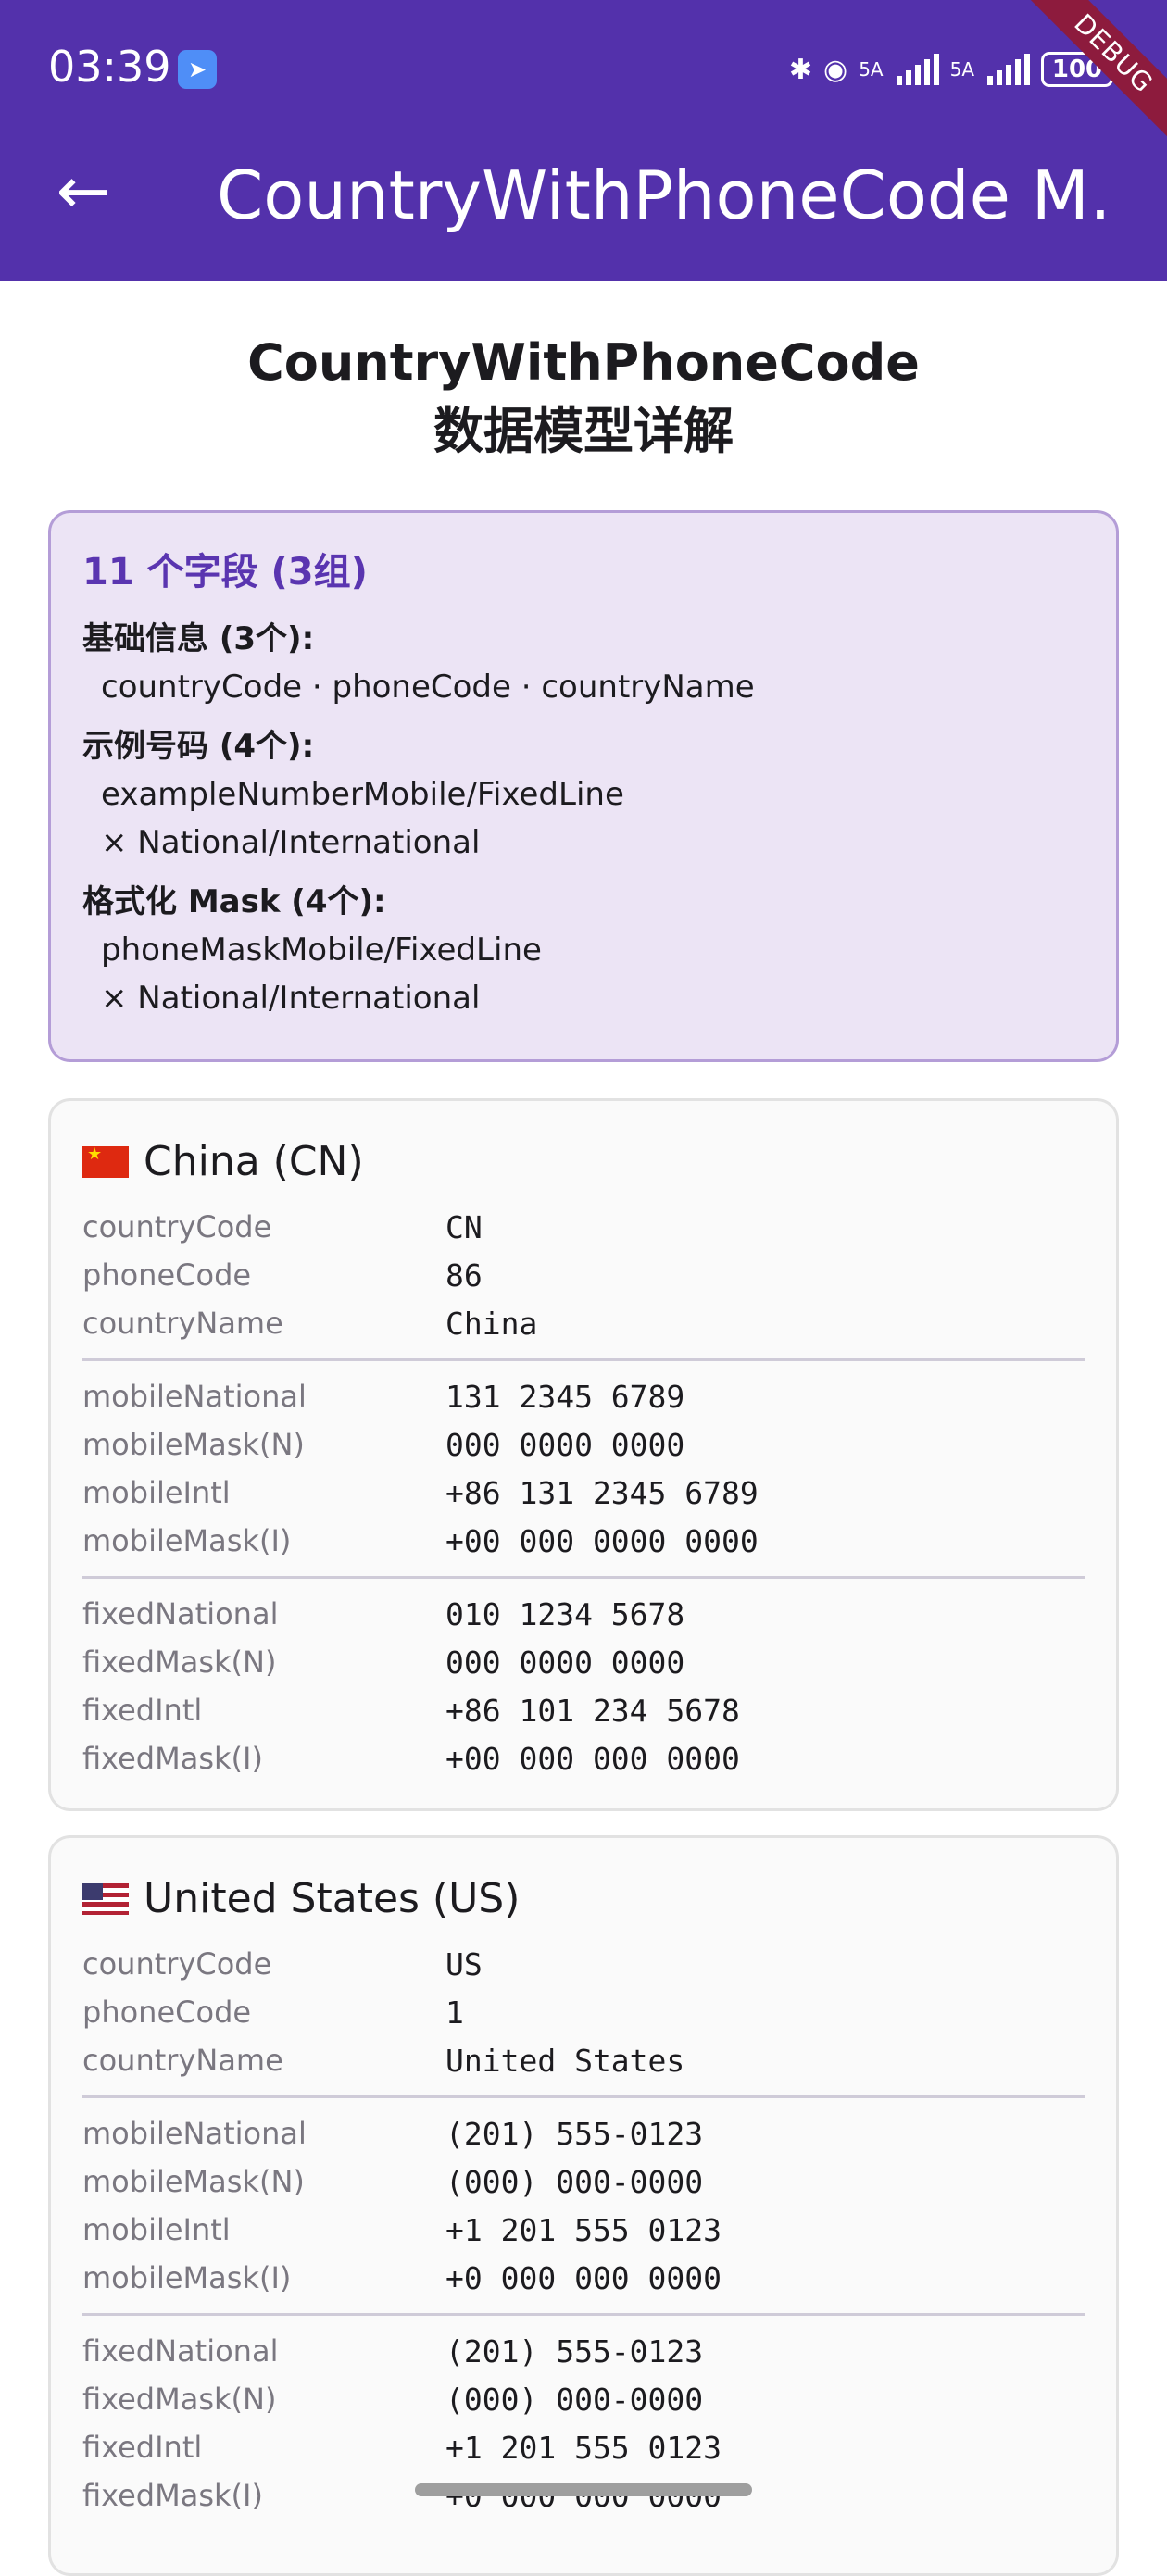  What do you see at coordinates (455, 2012) in the screenshot?
I see `field-value: 1` at bounding box center [455, 2012].